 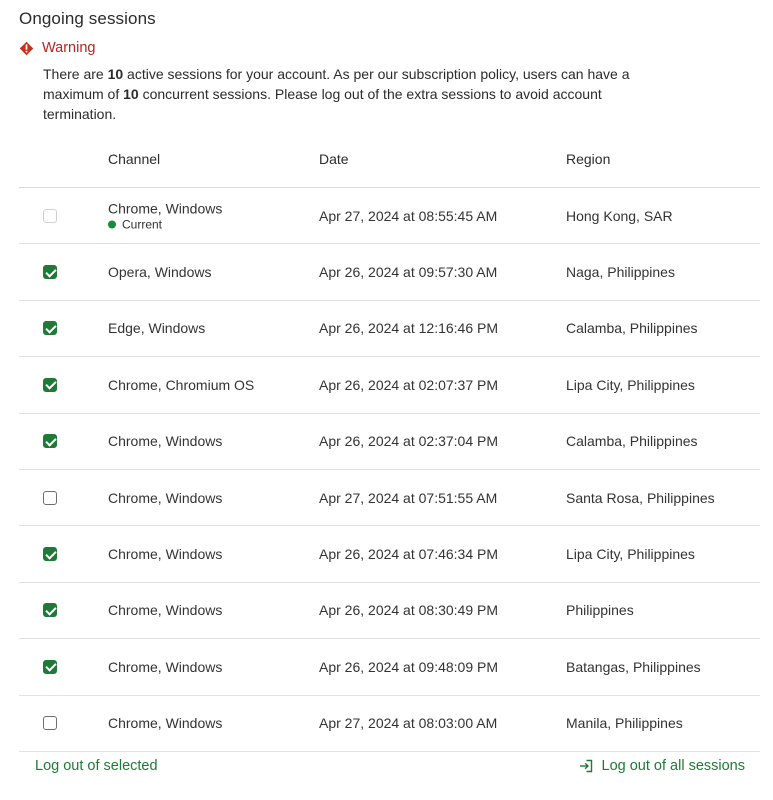 I want to click on channel-cell: Edge, Windows, so click(x=156, y=328).